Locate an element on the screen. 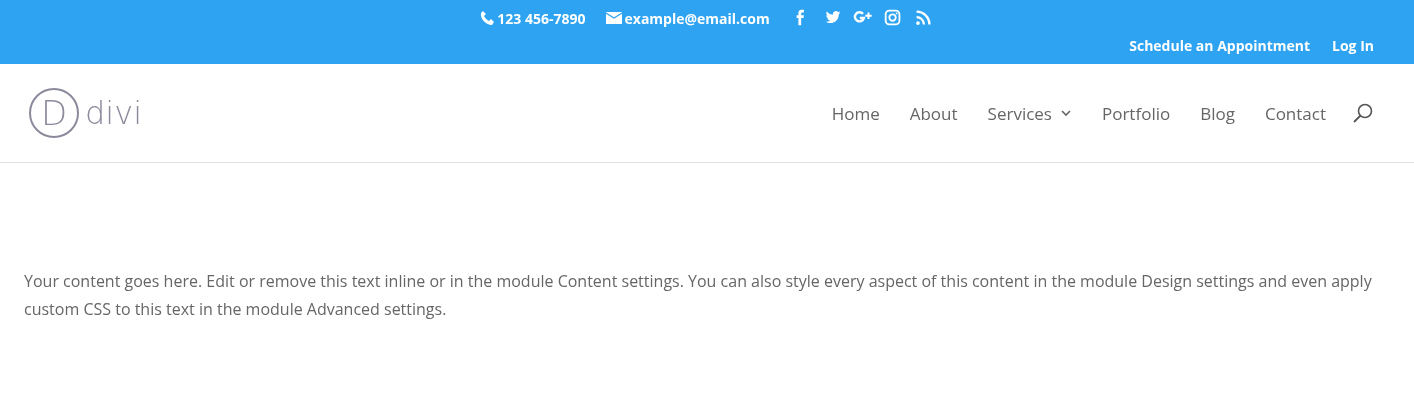 The width and height of the screenshot is (1414, 404). phone-icon is located at coordinates (487, 18).